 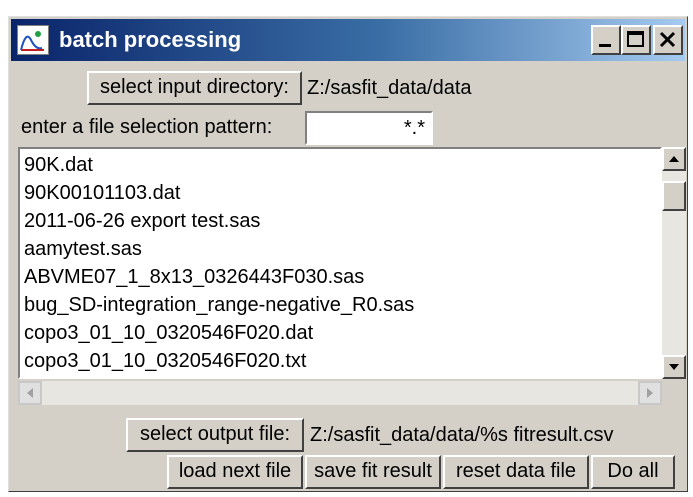 What do you see at coordinates (342, 193) in the screenshot?
I see `list-item: 90K00101103.dat` at bounding box center [342, 193].